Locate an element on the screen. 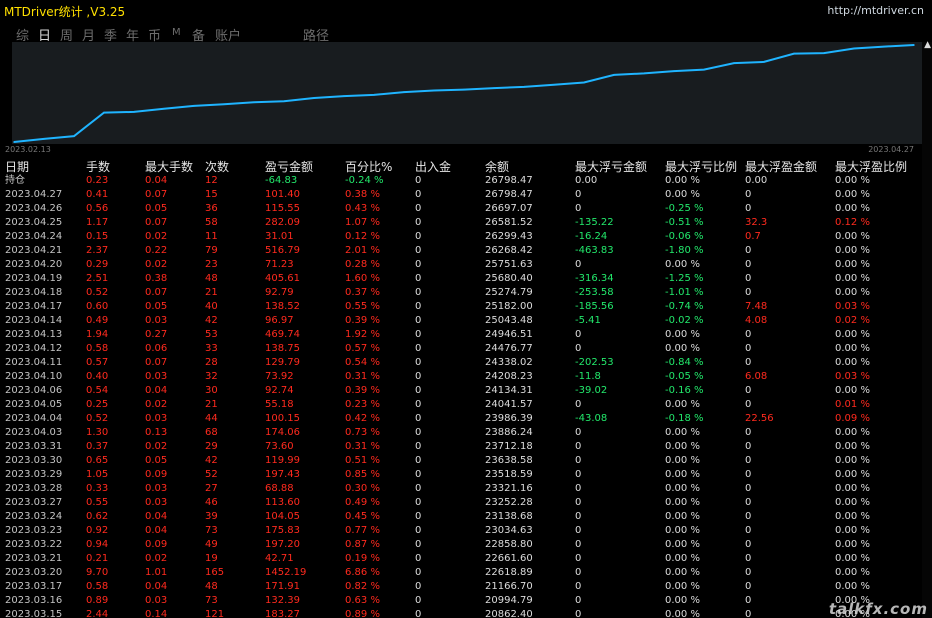 This screenshot has height=618, width=932. cell-max-lots: 0.04 is located at coordinates (156, 390).